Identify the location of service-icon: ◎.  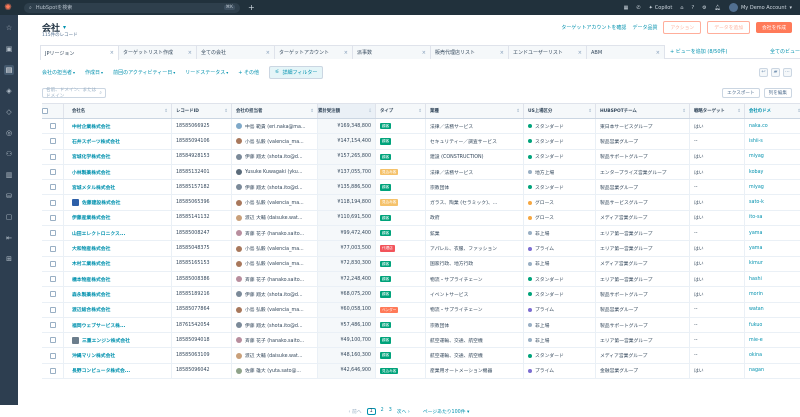
(9, 133).